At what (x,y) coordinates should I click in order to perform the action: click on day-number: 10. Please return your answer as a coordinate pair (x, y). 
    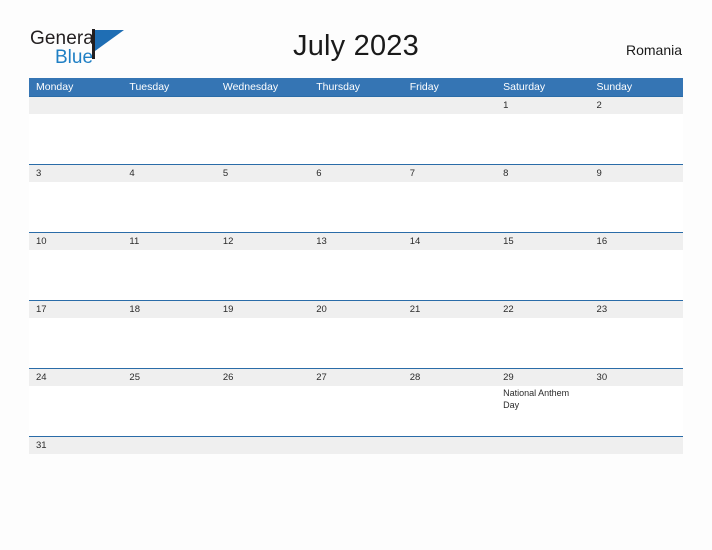
    Looking at the image, I should click on (75, 241).